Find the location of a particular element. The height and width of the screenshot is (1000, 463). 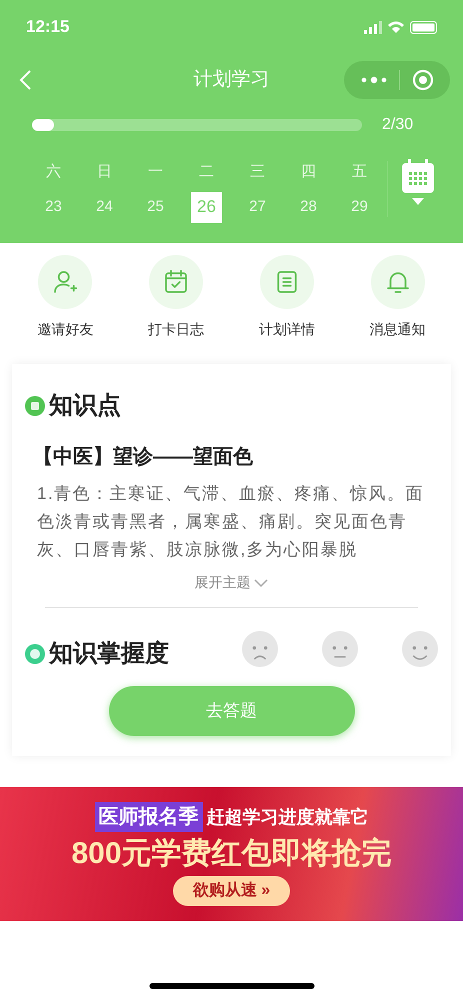

expand-link: 展开主题 is located at coordinates (231, 582).